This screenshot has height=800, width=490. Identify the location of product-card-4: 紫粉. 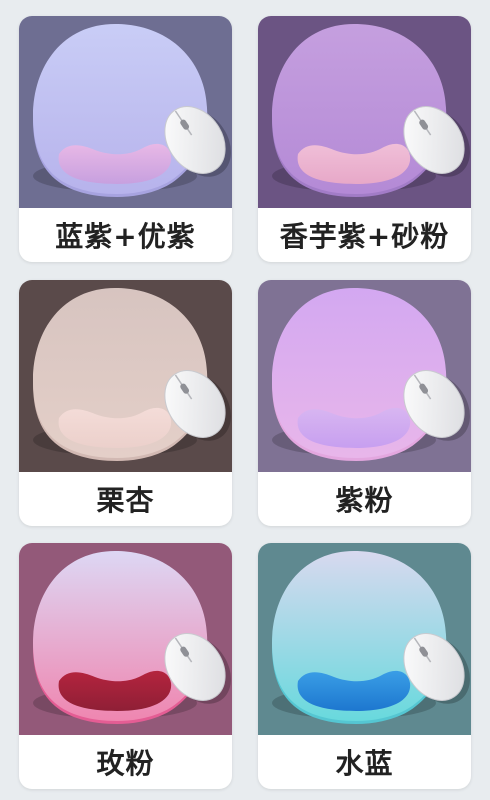
(364, 403).